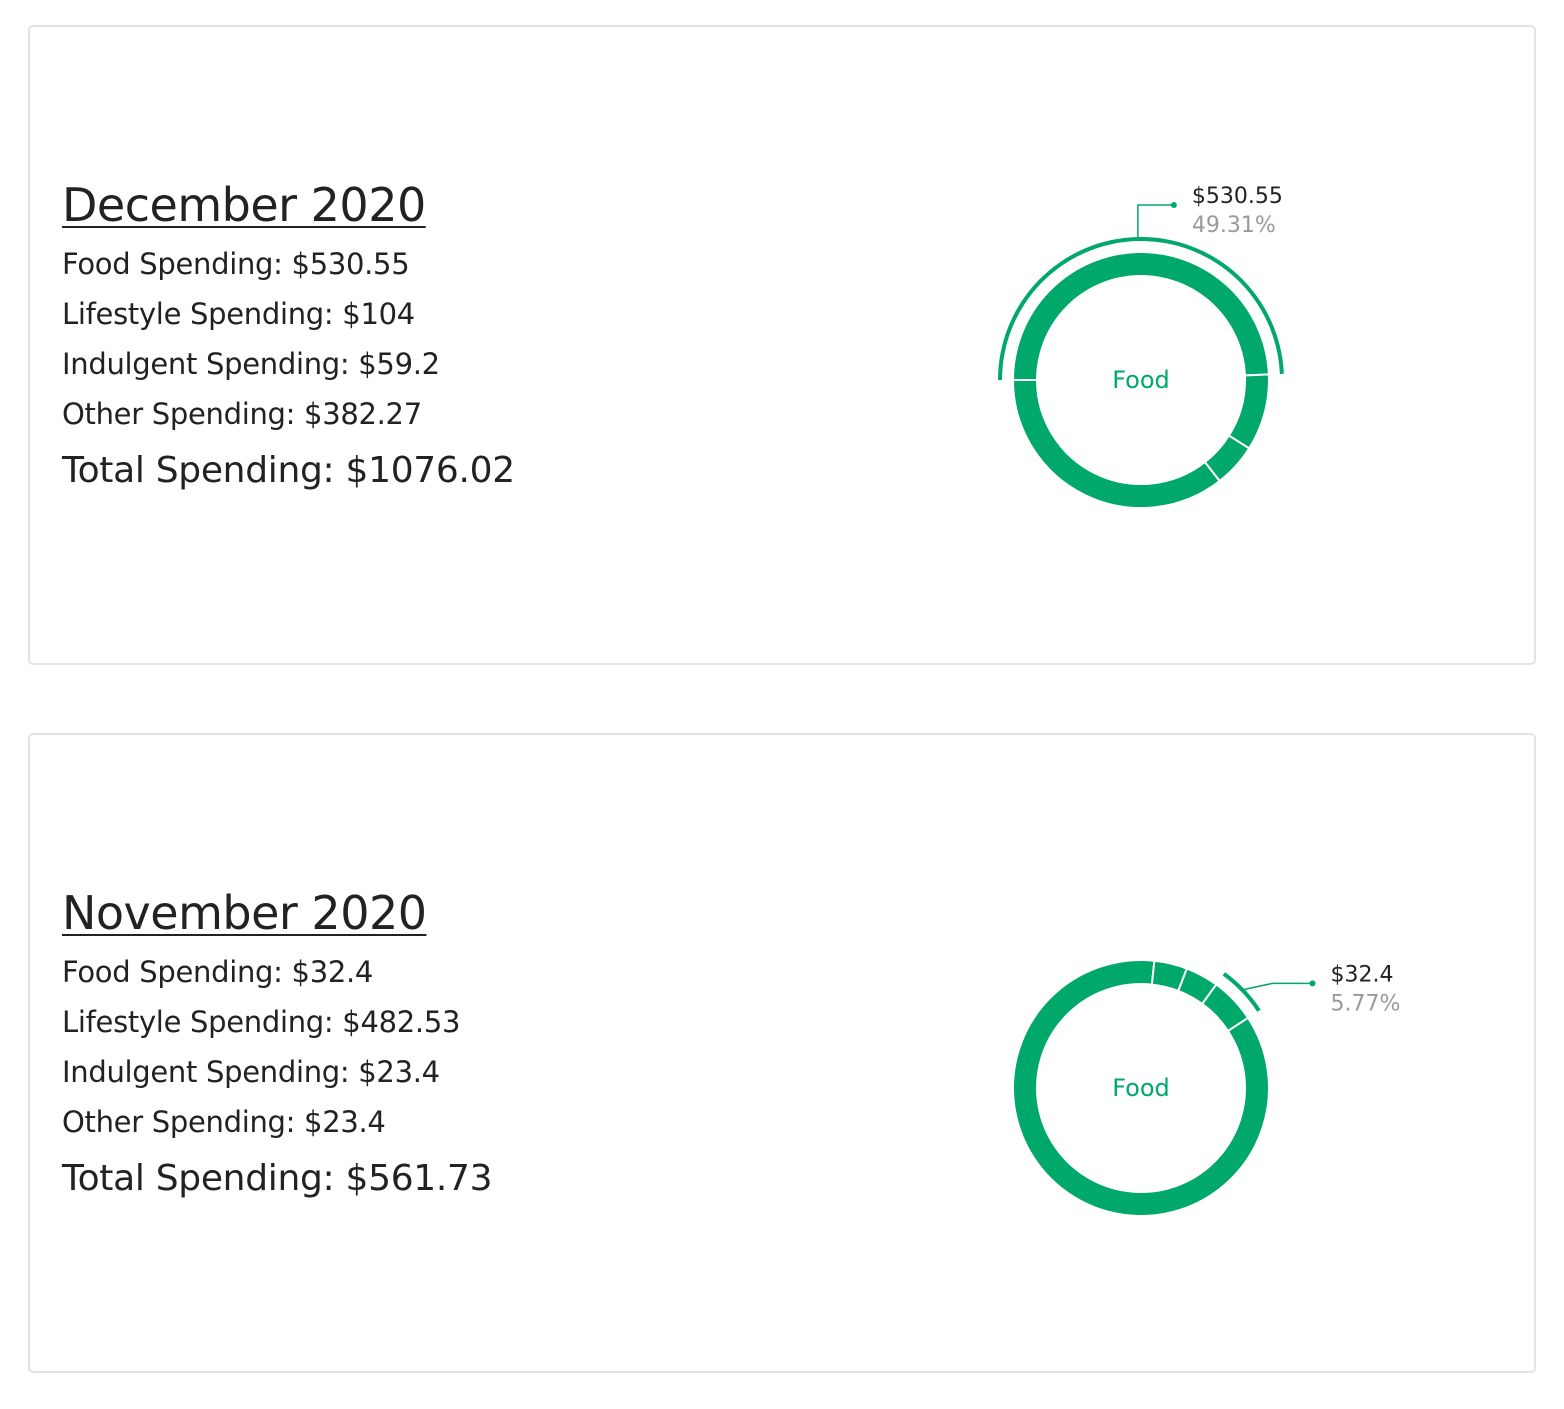 Image resolution: width=1564 pixels, height=1409 pixels. Describe the element at coordinates (244, 913) in the screenshot. I see `month-title: November 2020` at that location.